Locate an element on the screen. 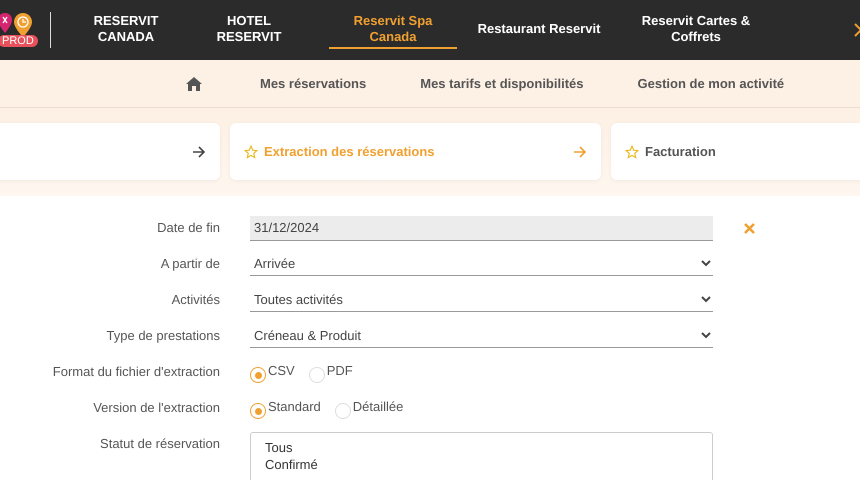 Image resolution: width=860 pixels, height=480 pixels. clock-pin-icon is located at coordinates (23, 25).